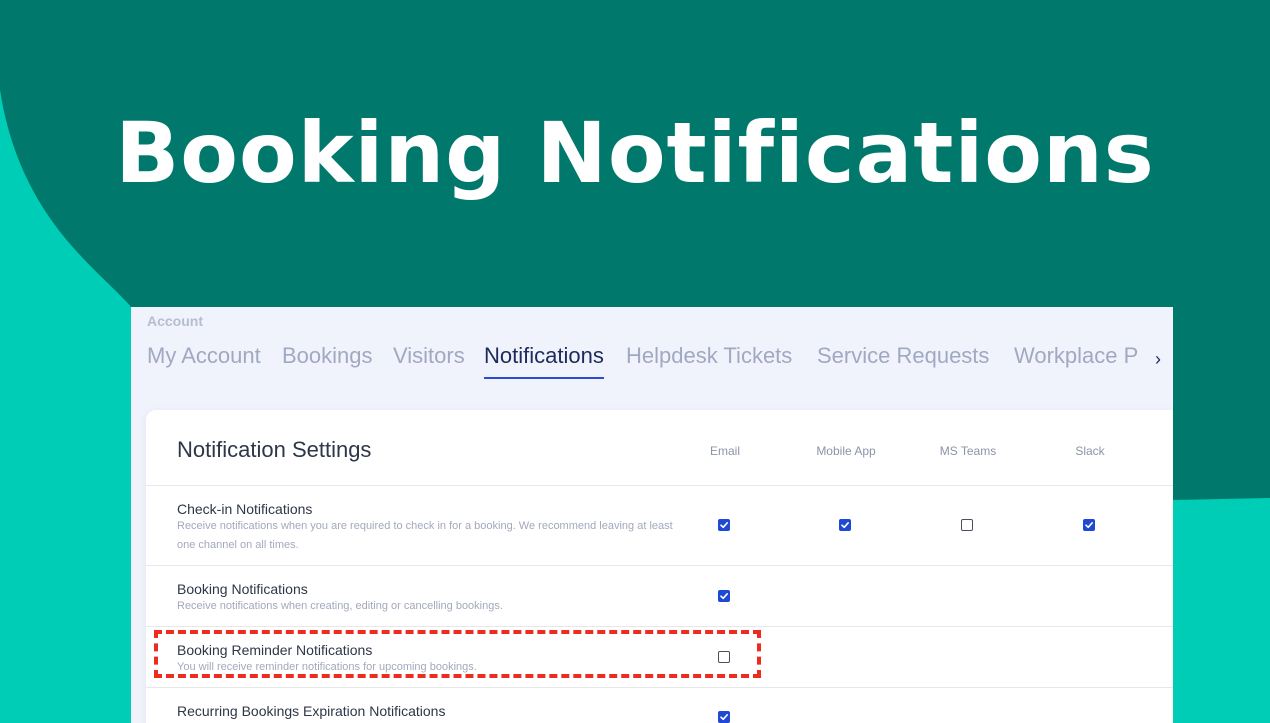 The image size is (1270, 723). I want to click on checkbox-check-in-slack, so click(1089, 525).